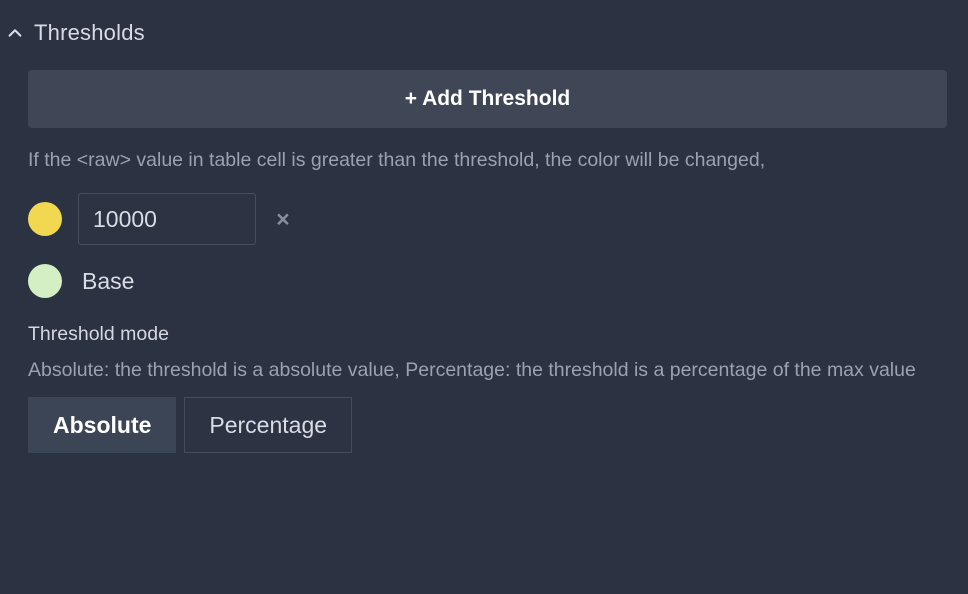  What do you see at coordinates (484, 24) in the screenshot?
I see `thresholds-section-header: Thresholds` at bounding box center [484, 24].